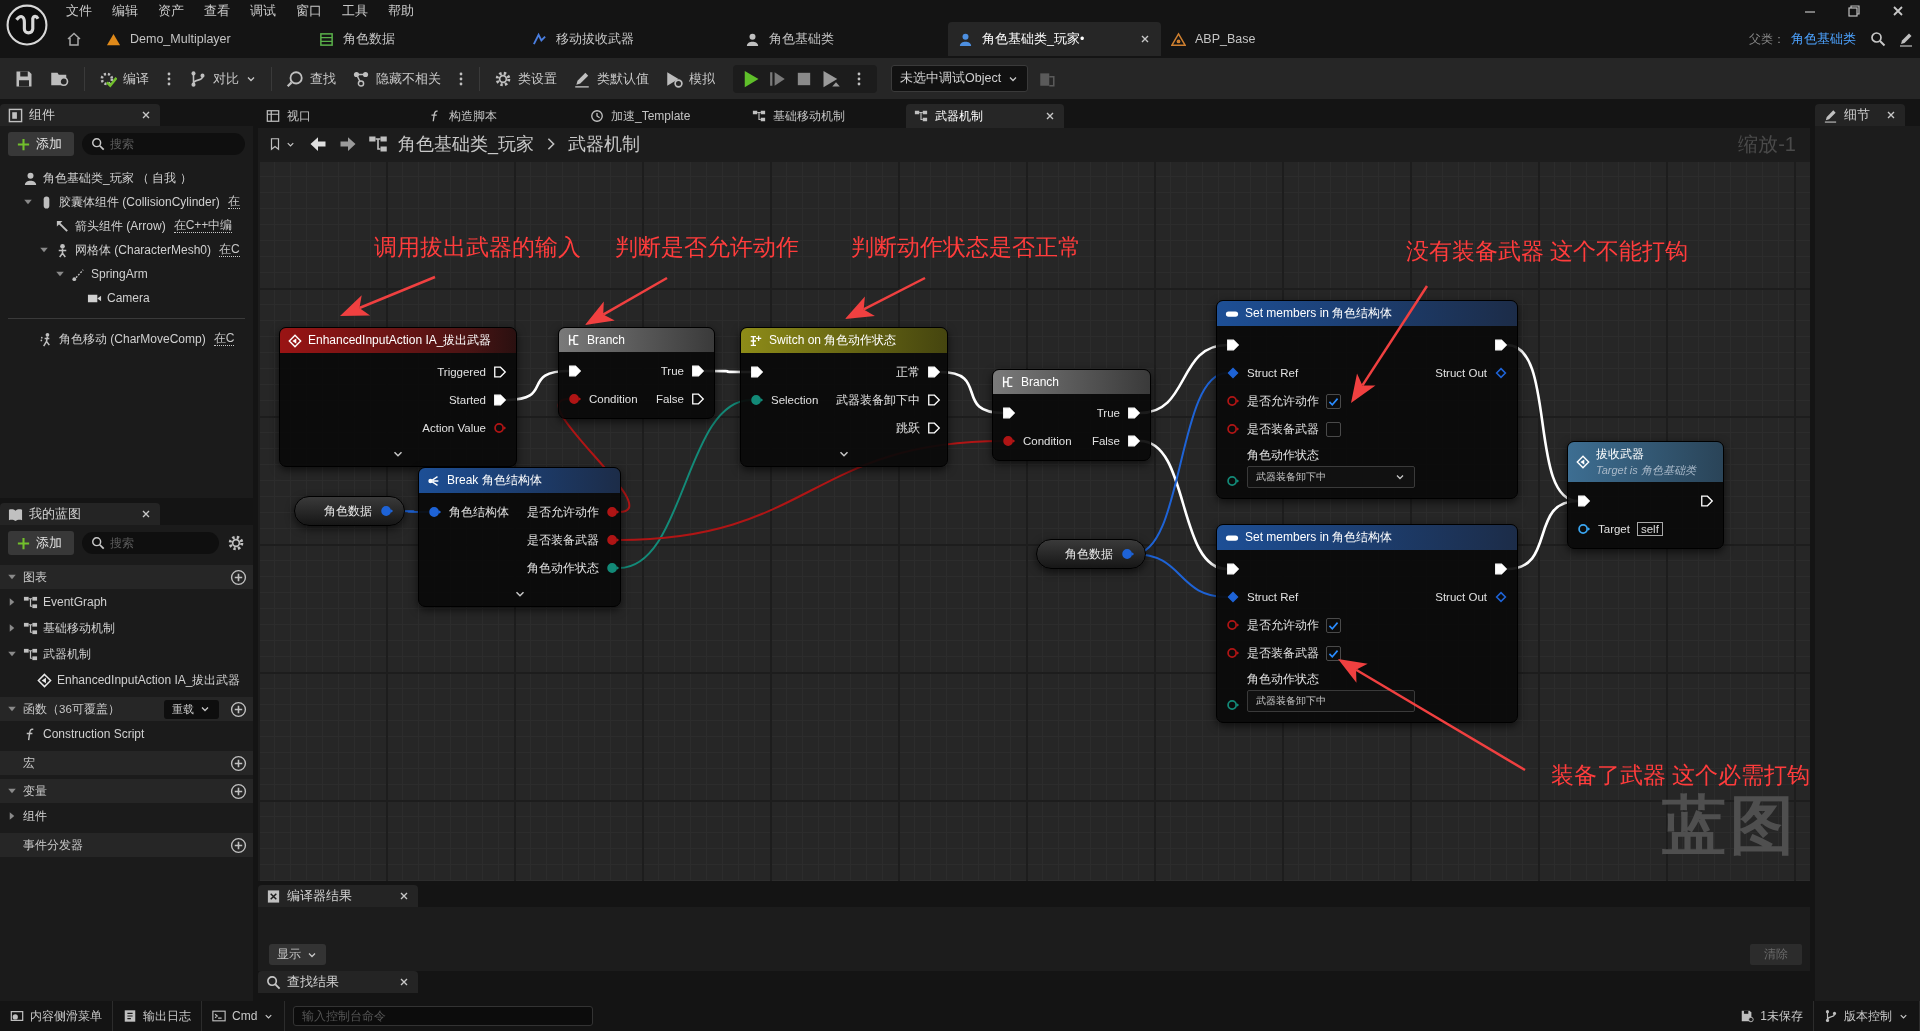 Image resolution: width=1920 pixels, height=1031 pixels. What do you see at coordinates (985, 116) in the screenshot?
I see `editor-tab: 武器机制` at bounding box center [985, 116].